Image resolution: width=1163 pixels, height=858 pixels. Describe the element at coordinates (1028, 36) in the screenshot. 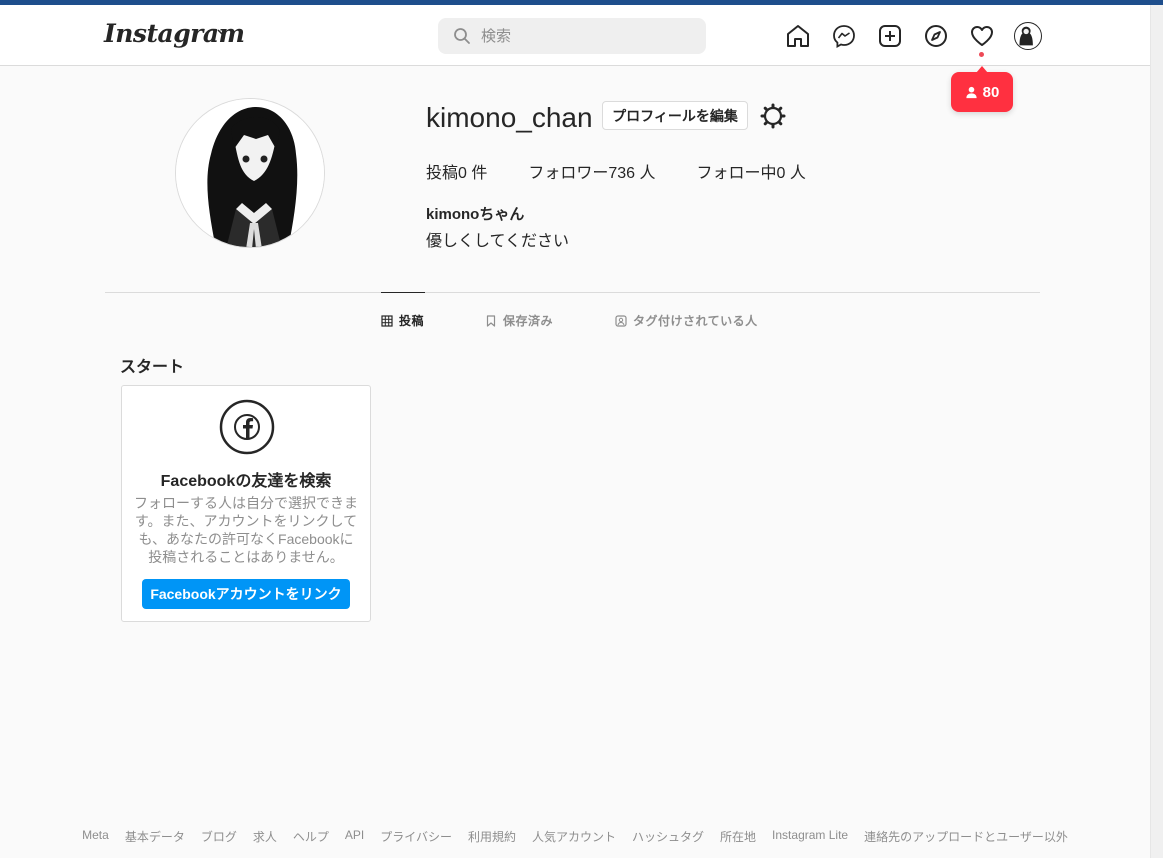

I see `profile-avatar-small` at that location.